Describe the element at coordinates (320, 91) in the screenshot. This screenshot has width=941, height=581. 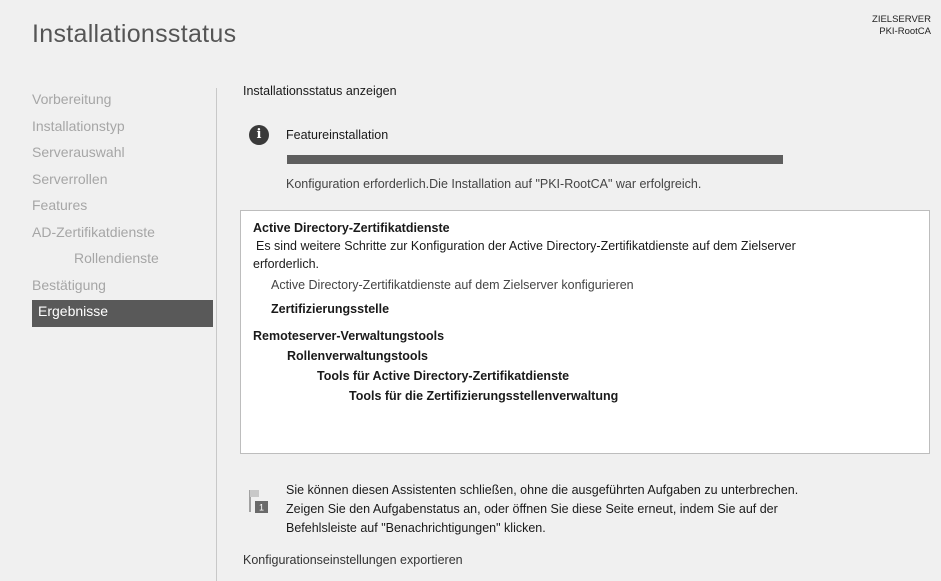
I see `section-heading: Installationsstatus anzeigen` at that location.